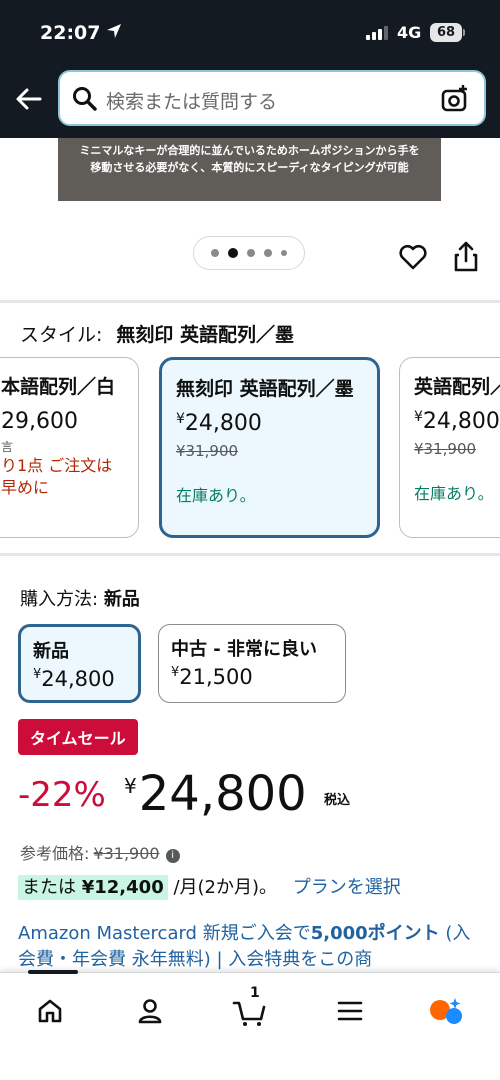 The width and height of the screenshot is (500, 1080). I want to click on purchase-selected: 新品, so click(121, 599).